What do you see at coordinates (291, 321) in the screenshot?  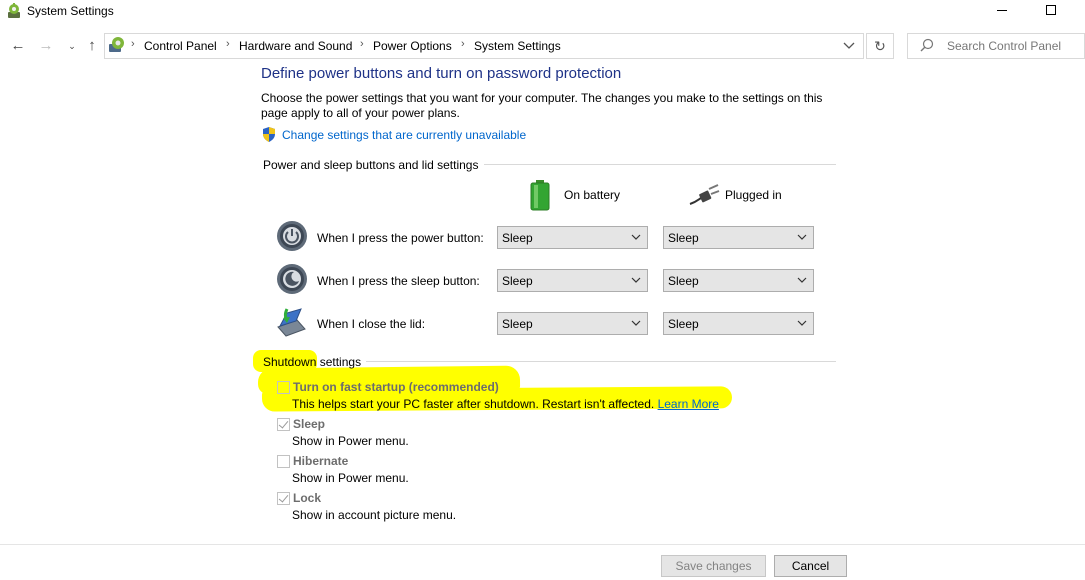 I see `laptop-lid-icon` at bounding box center [291, 321].